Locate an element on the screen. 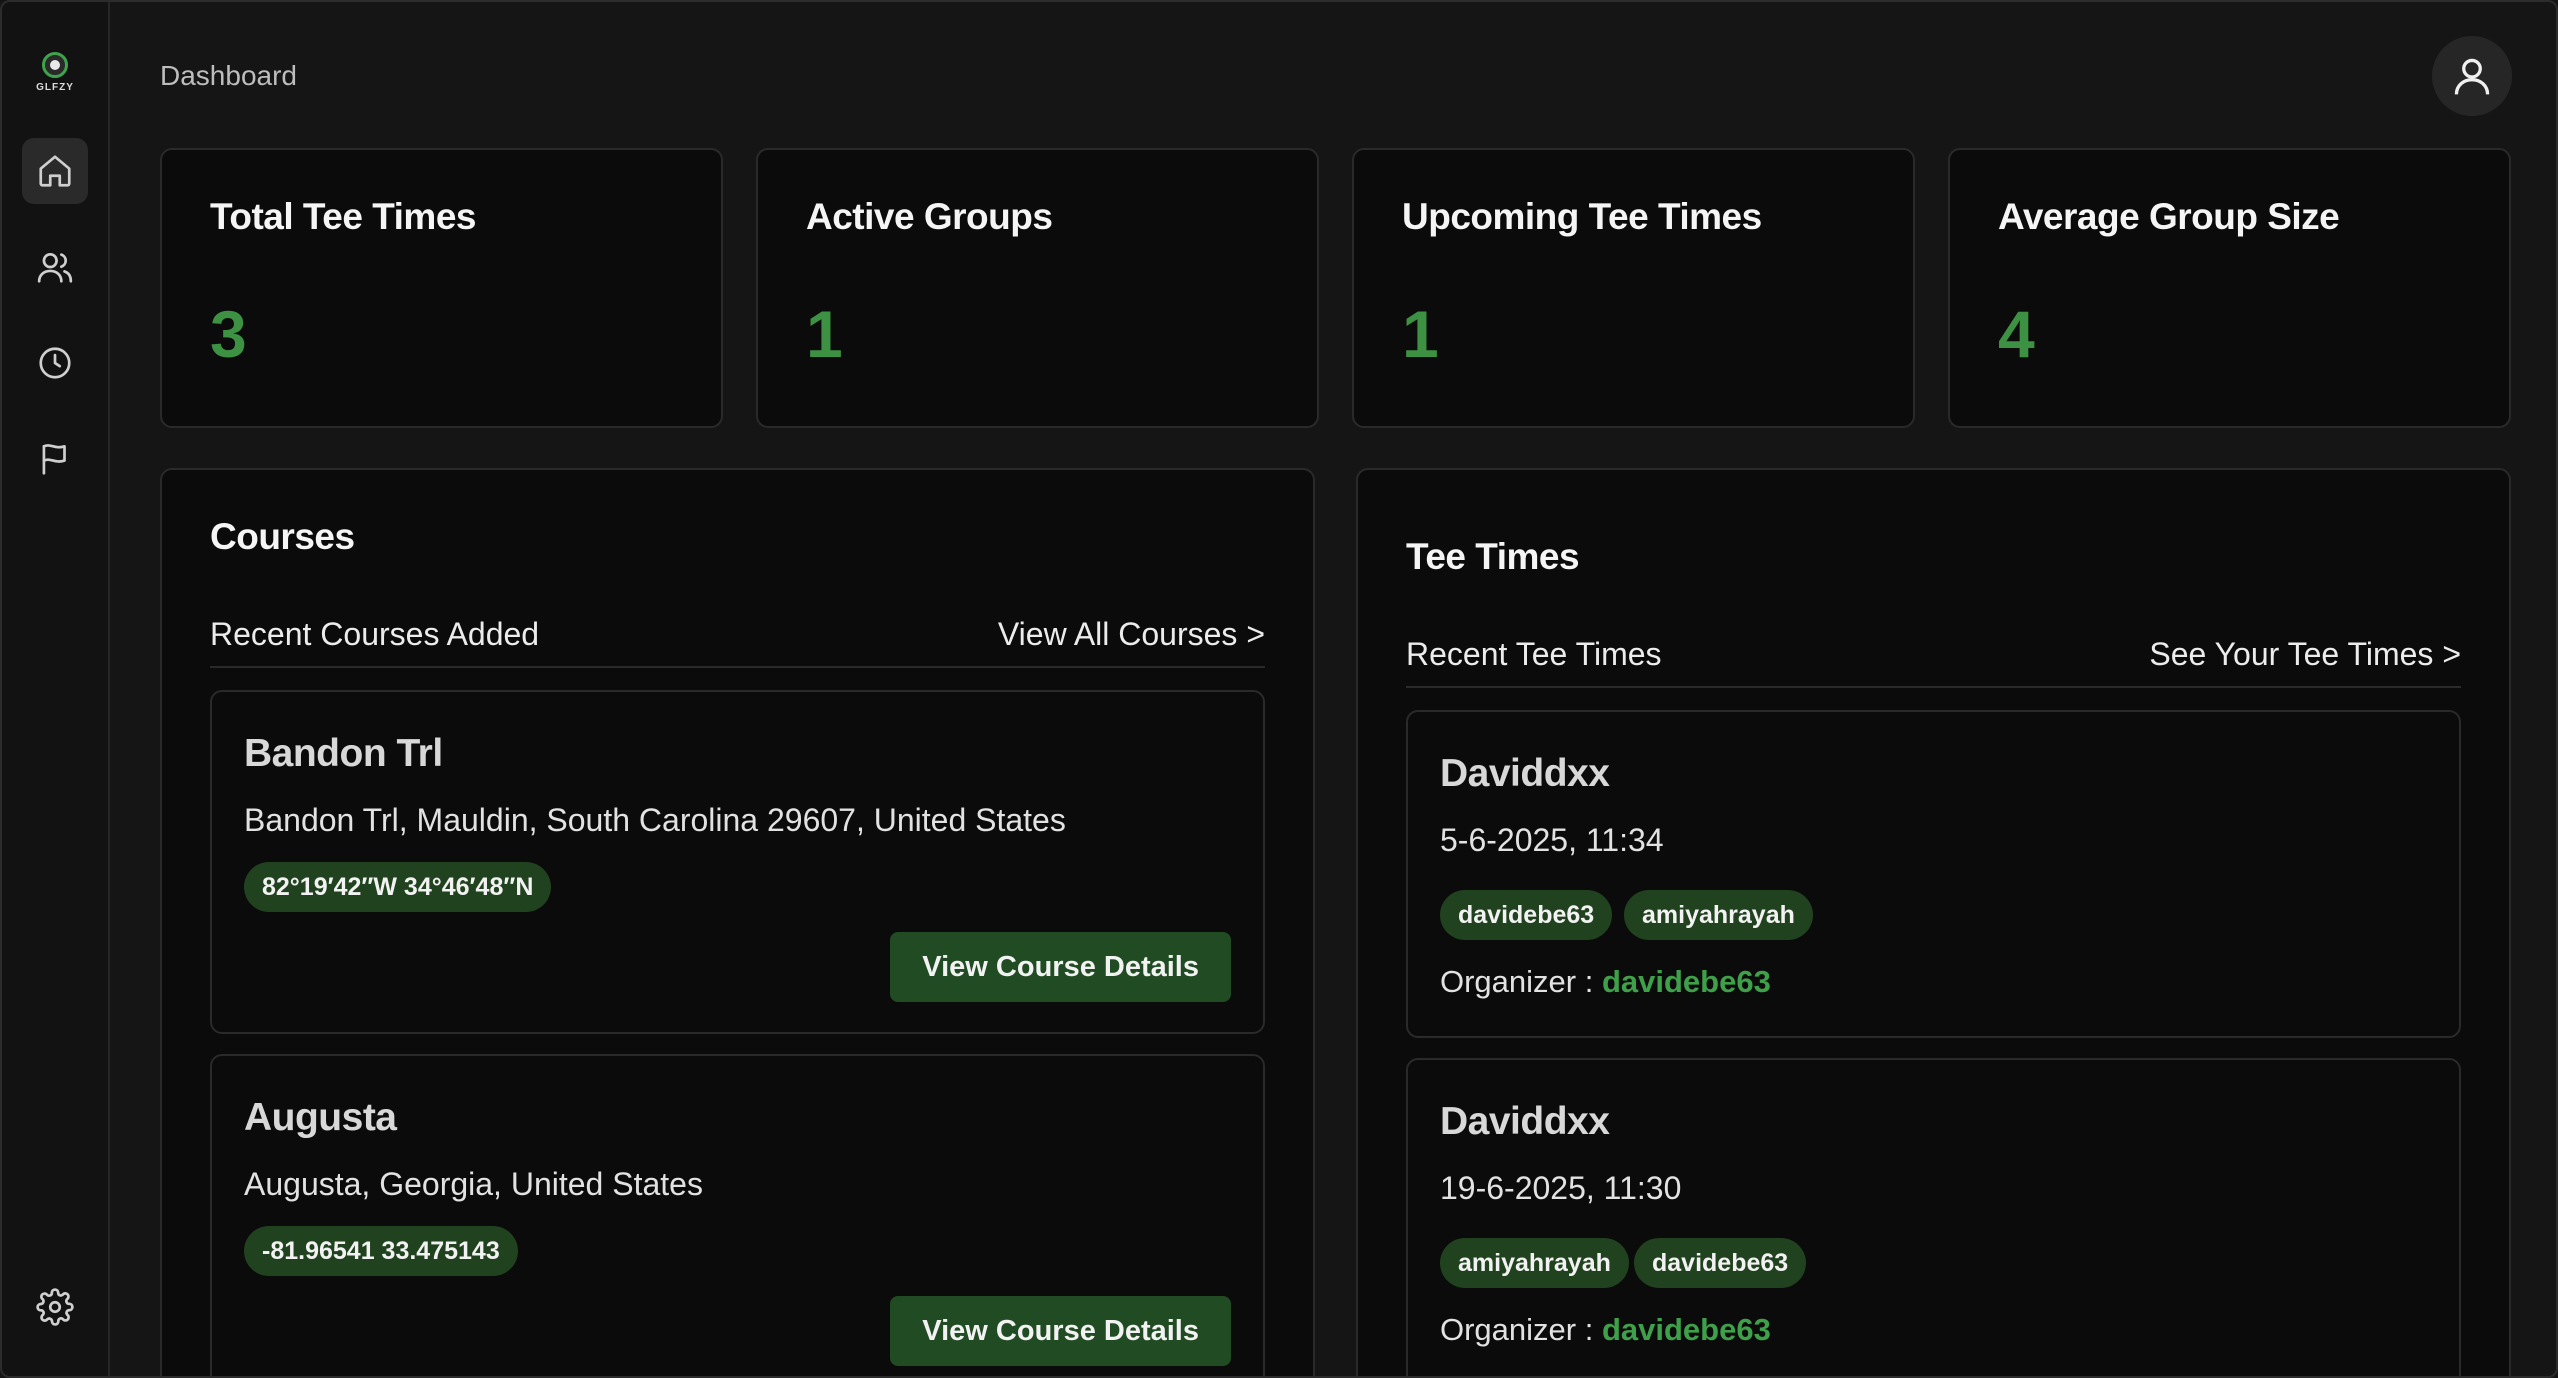  sidebar-item-courses is located at coordinates (55, 459).